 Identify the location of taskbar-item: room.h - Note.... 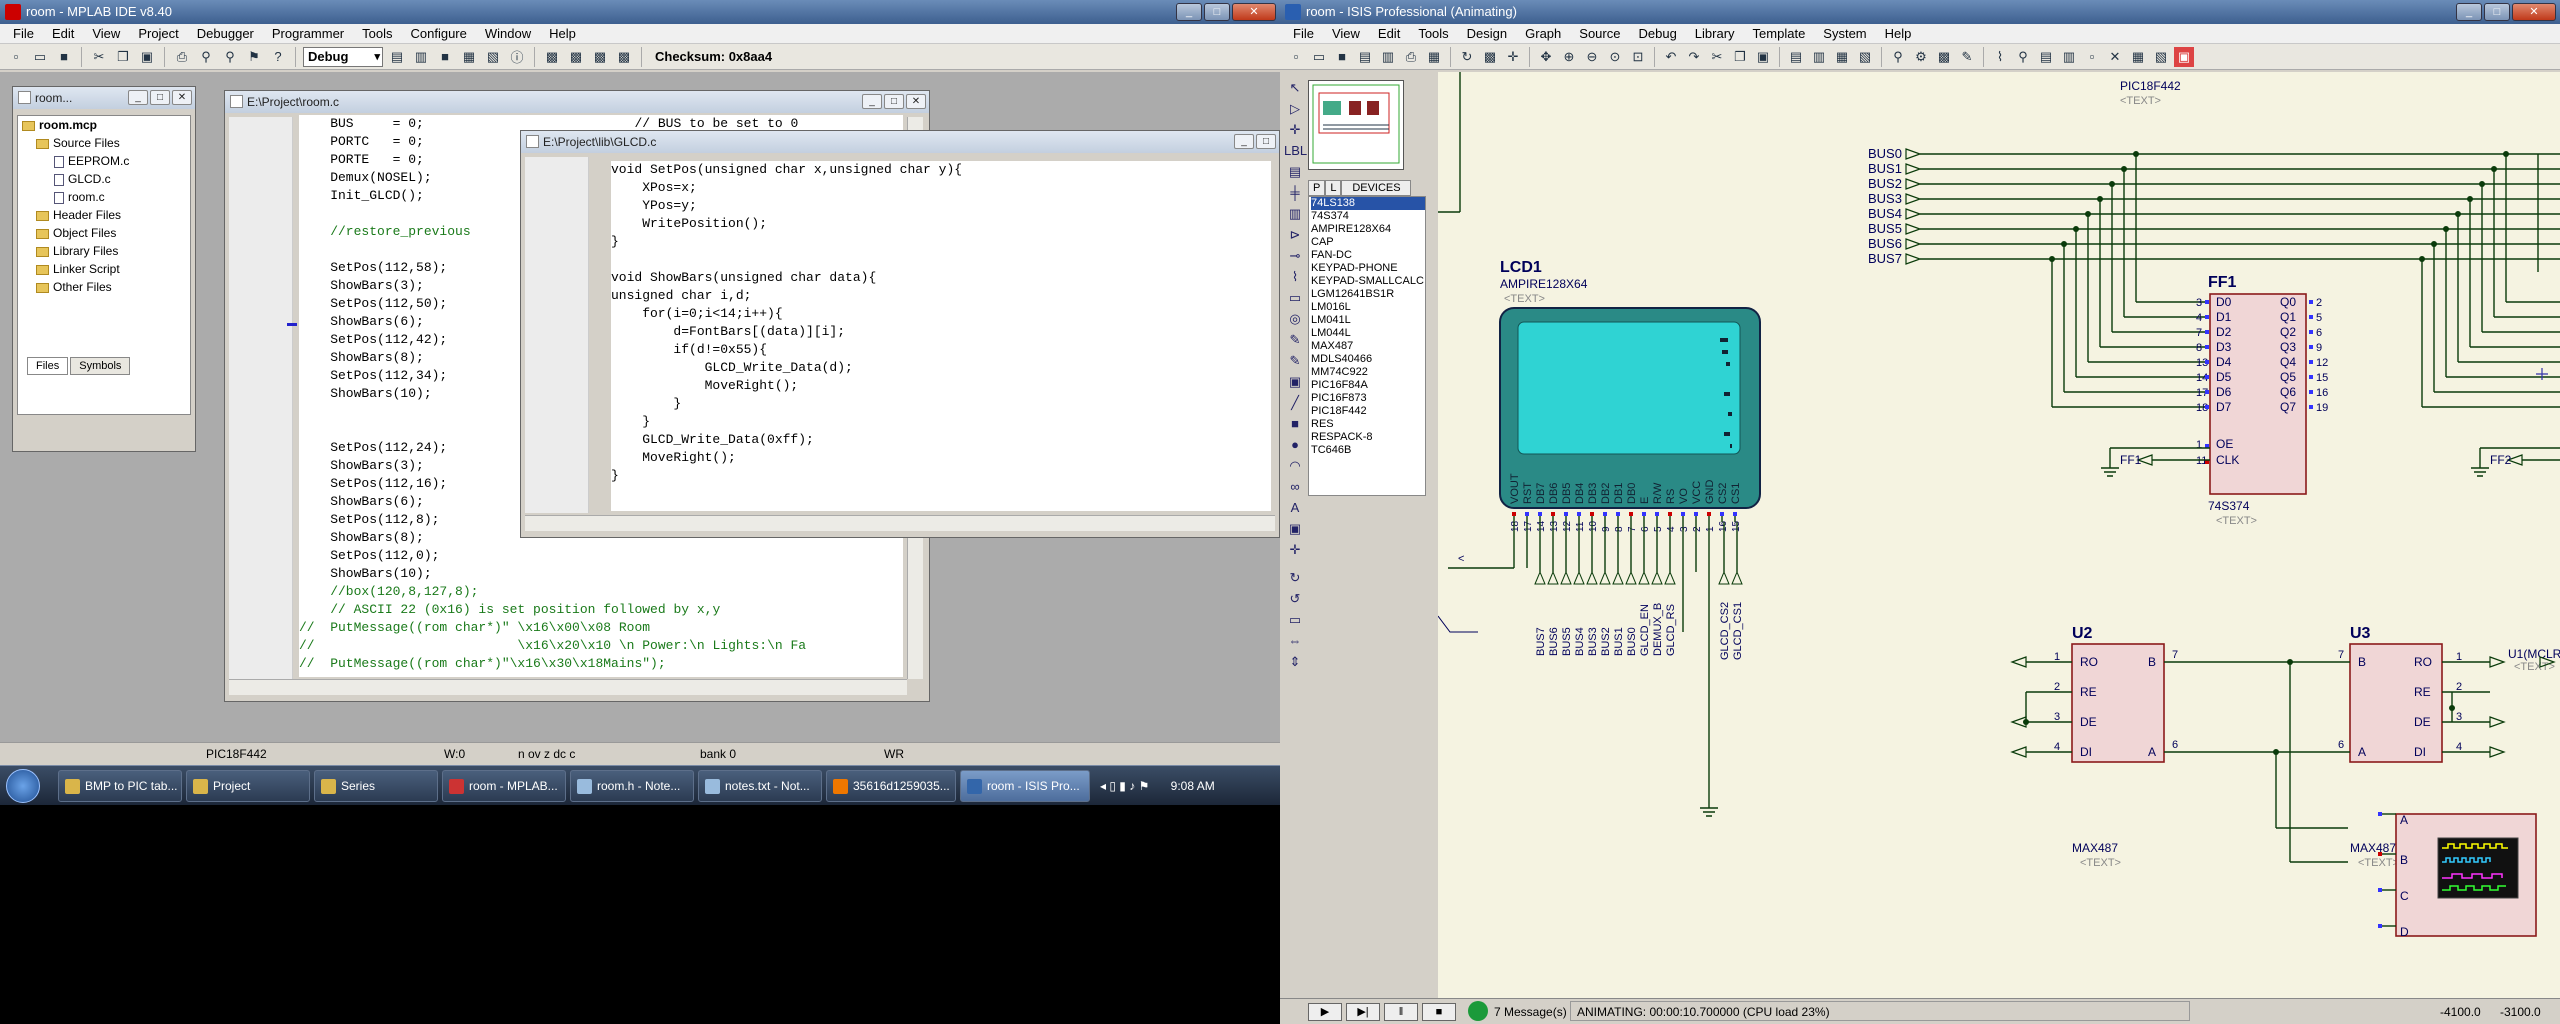
(632, 786).